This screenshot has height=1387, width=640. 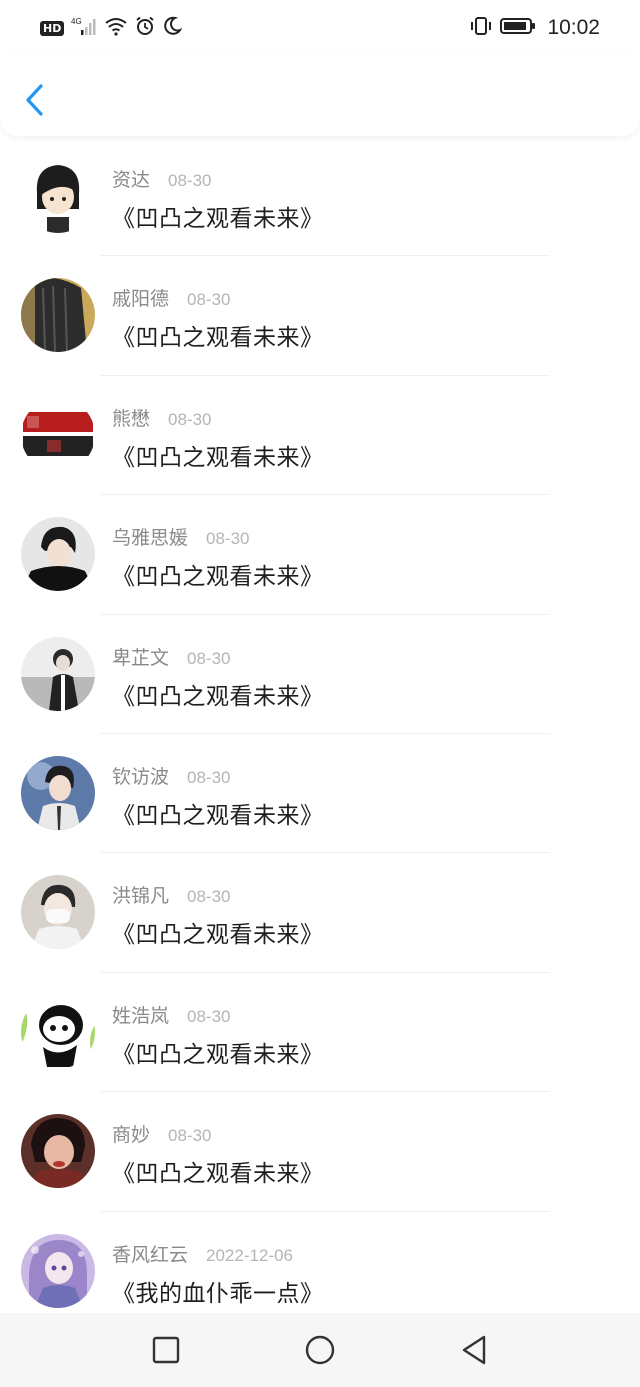 I want to click on item-meta: 资达 08-30, so click(x=162, y=178).